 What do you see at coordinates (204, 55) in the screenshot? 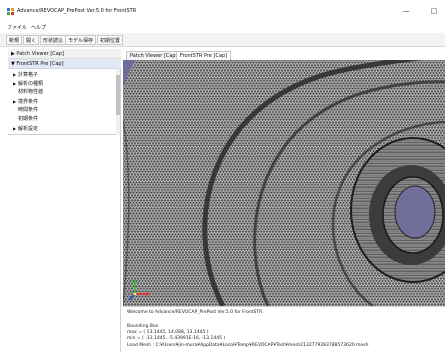
I see `tab-frontstr-pre: FrontSTR Pre [Cap]` at bounding box center [204, 55].